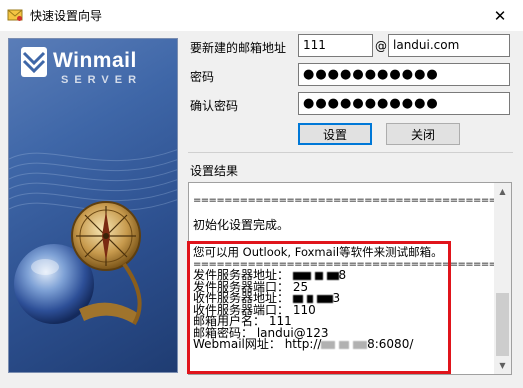 The width and height of the screenshot is (523, 388). What do you see at coordinates (102, 80) in the screenshot?
I see `logo-subtitle: SERVER` at bounding box center [102, 80].